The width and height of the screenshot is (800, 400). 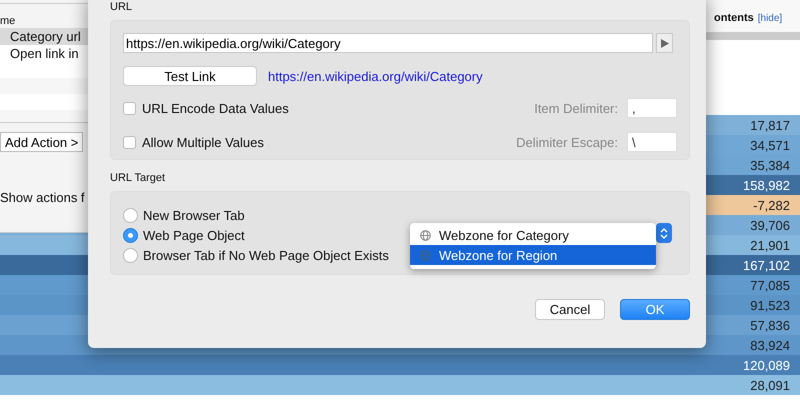 What do you see at coordinates (138, 178) in the screenshot?
I see `section-title: URL Target` at bounding box center [138, 178].